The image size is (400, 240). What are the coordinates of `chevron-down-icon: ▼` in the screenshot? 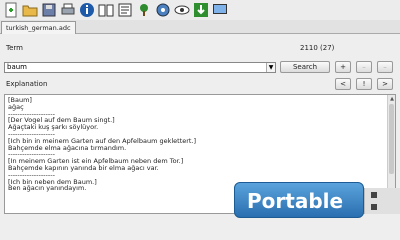 It's located at (270, 67).